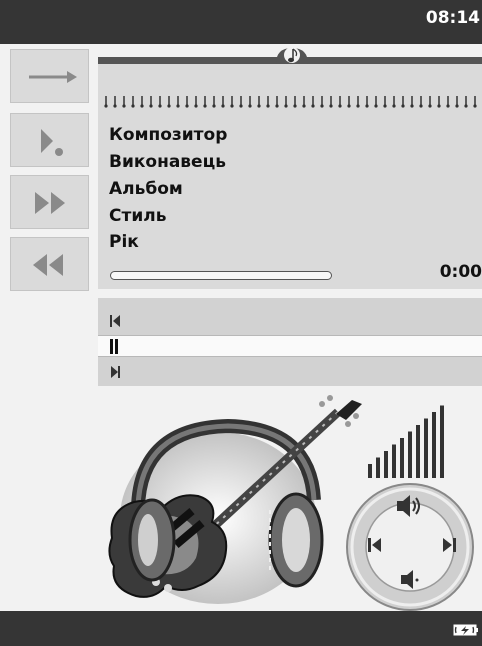 The height and width of the screenshot is (646, 482). I want to click on album-label: Альбом, so click(146, 189).